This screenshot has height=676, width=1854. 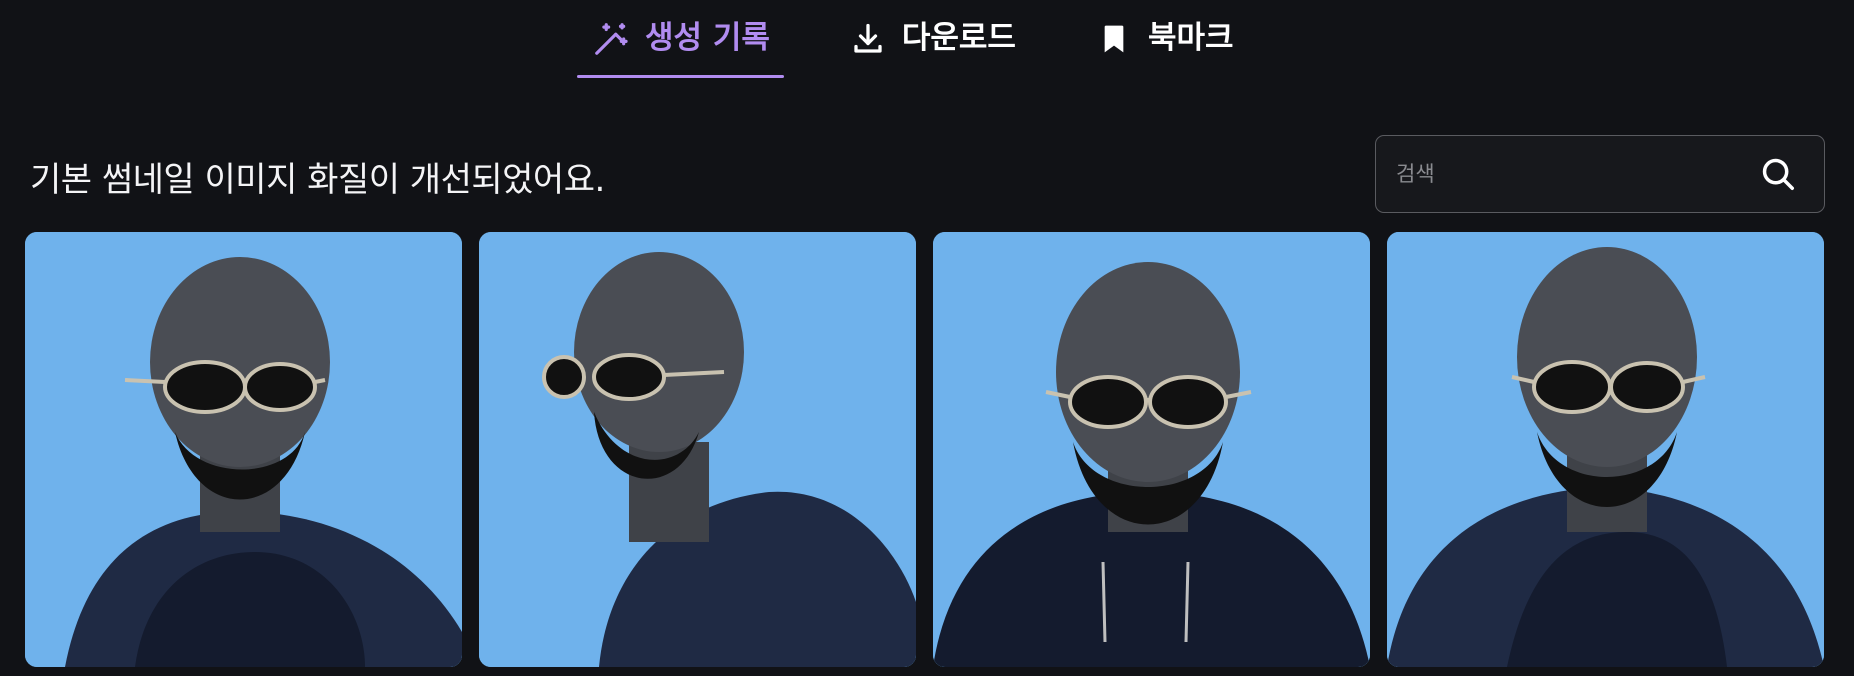 I want to click on search-box, so click(x=1600, y=174).